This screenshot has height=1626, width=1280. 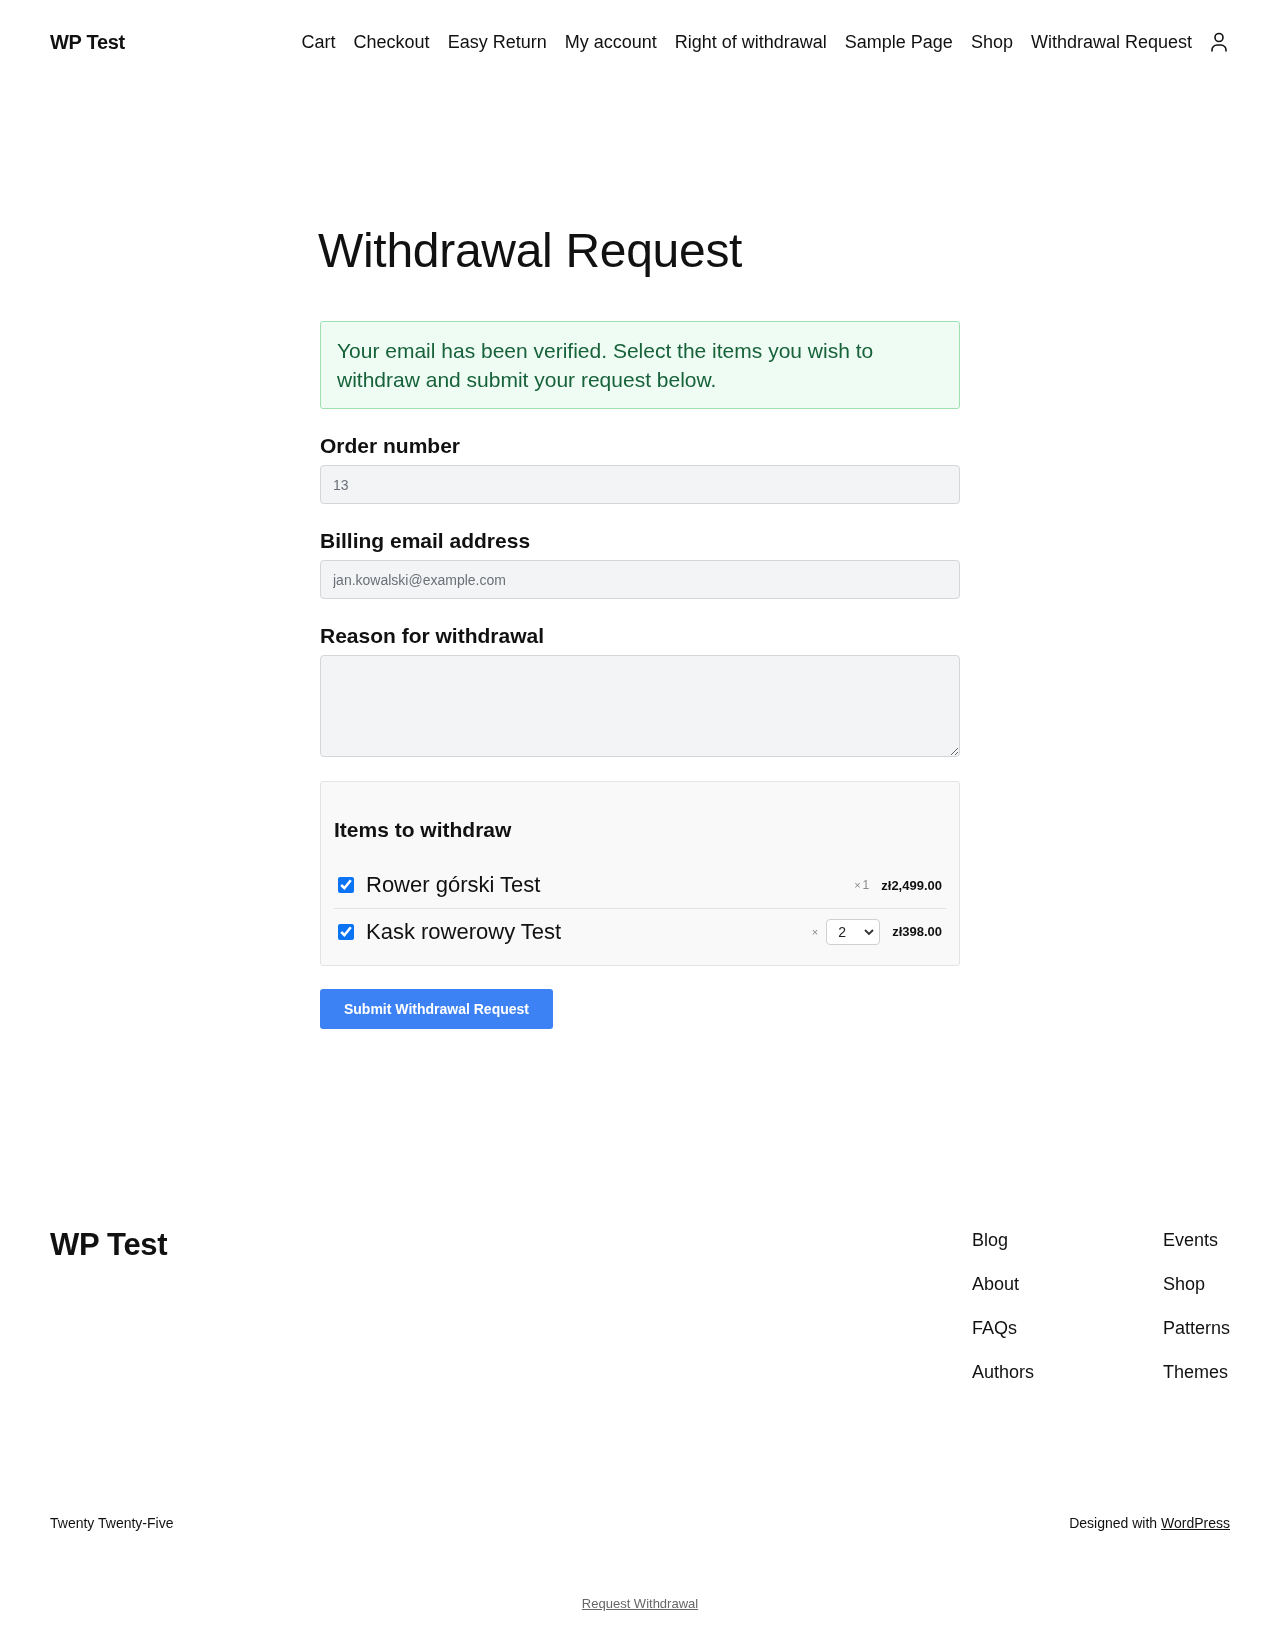 What do you see at coordinates (640, 706) in the screenshot?
I see `textarea-field` at bounding box center [640, 706].